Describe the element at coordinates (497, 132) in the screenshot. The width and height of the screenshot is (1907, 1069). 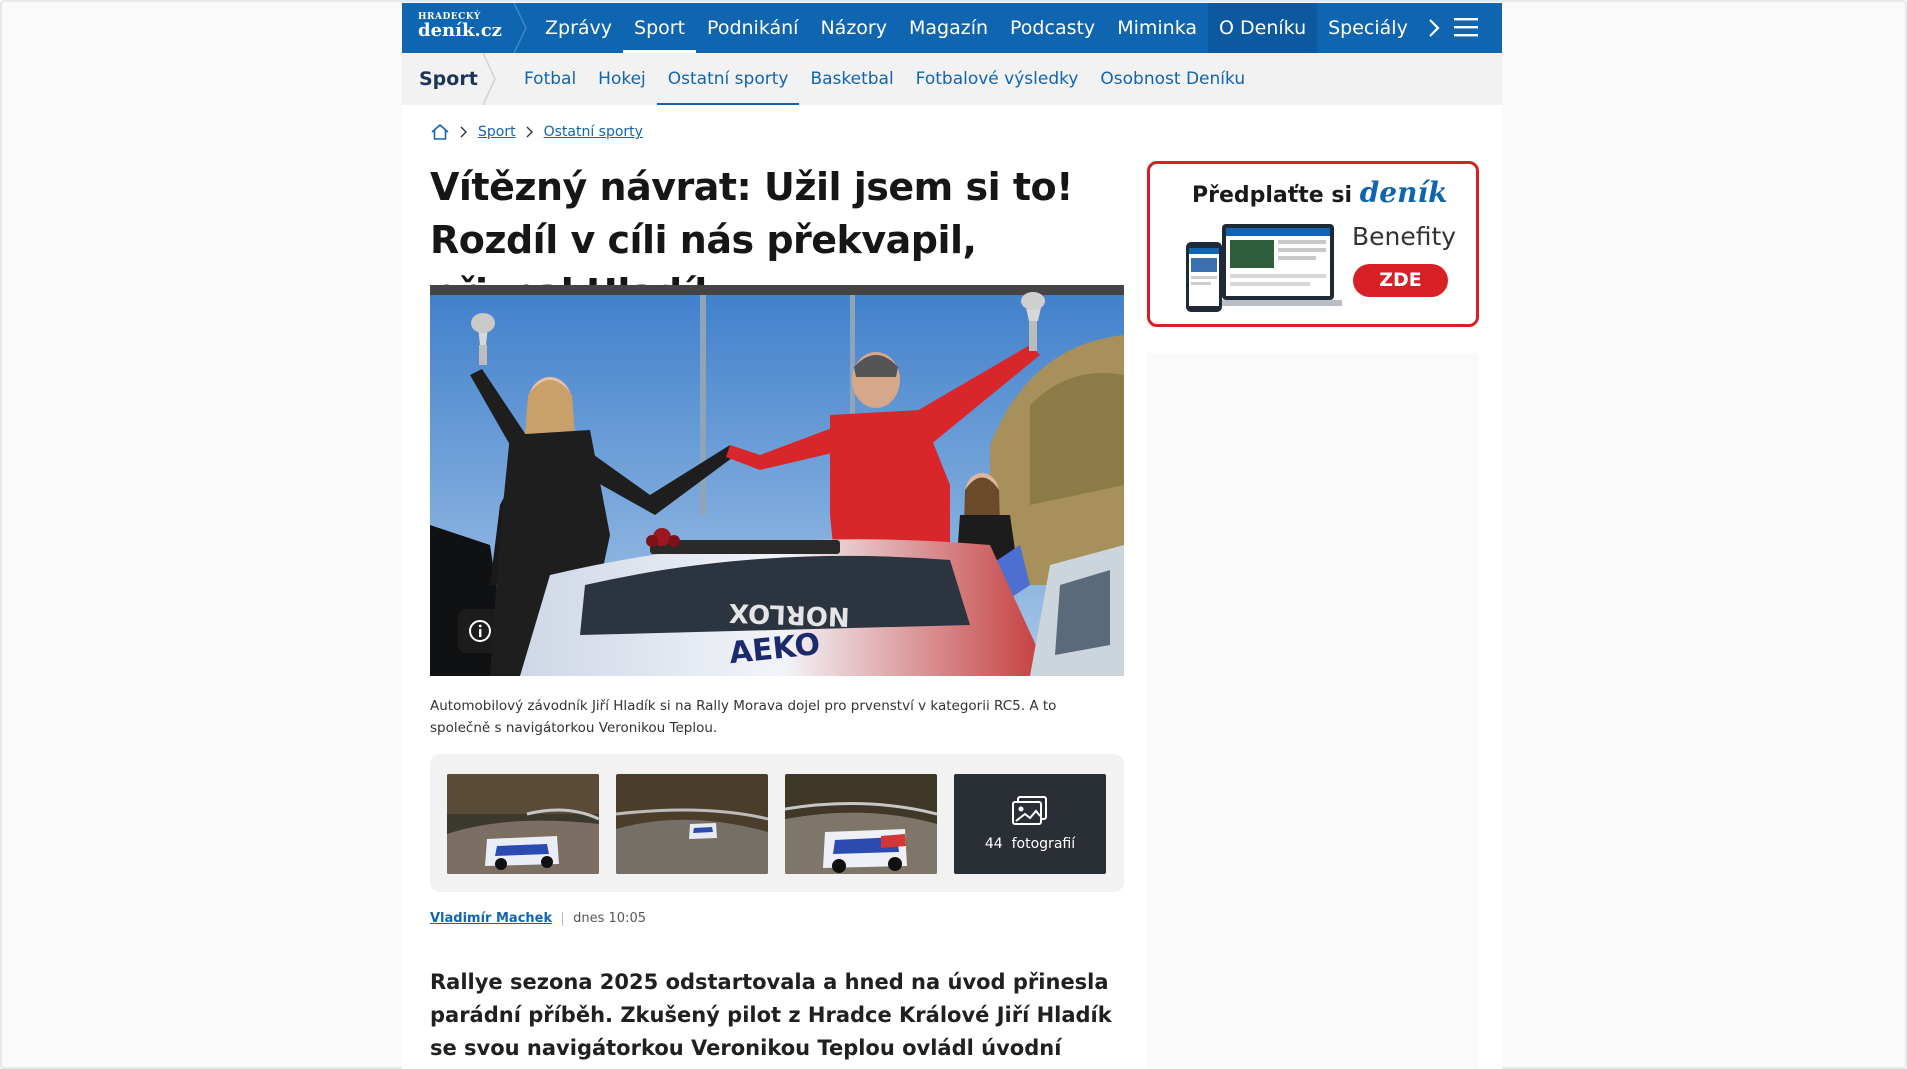
I see `breadcrumb-link-sport: Sport` at that location.